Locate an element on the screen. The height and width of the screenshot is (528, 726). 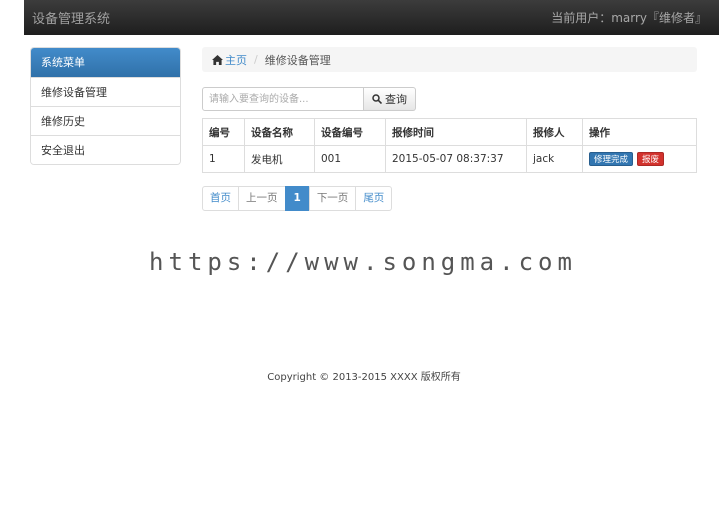
page-next: 下一页 is located at coordinates (332, 198).